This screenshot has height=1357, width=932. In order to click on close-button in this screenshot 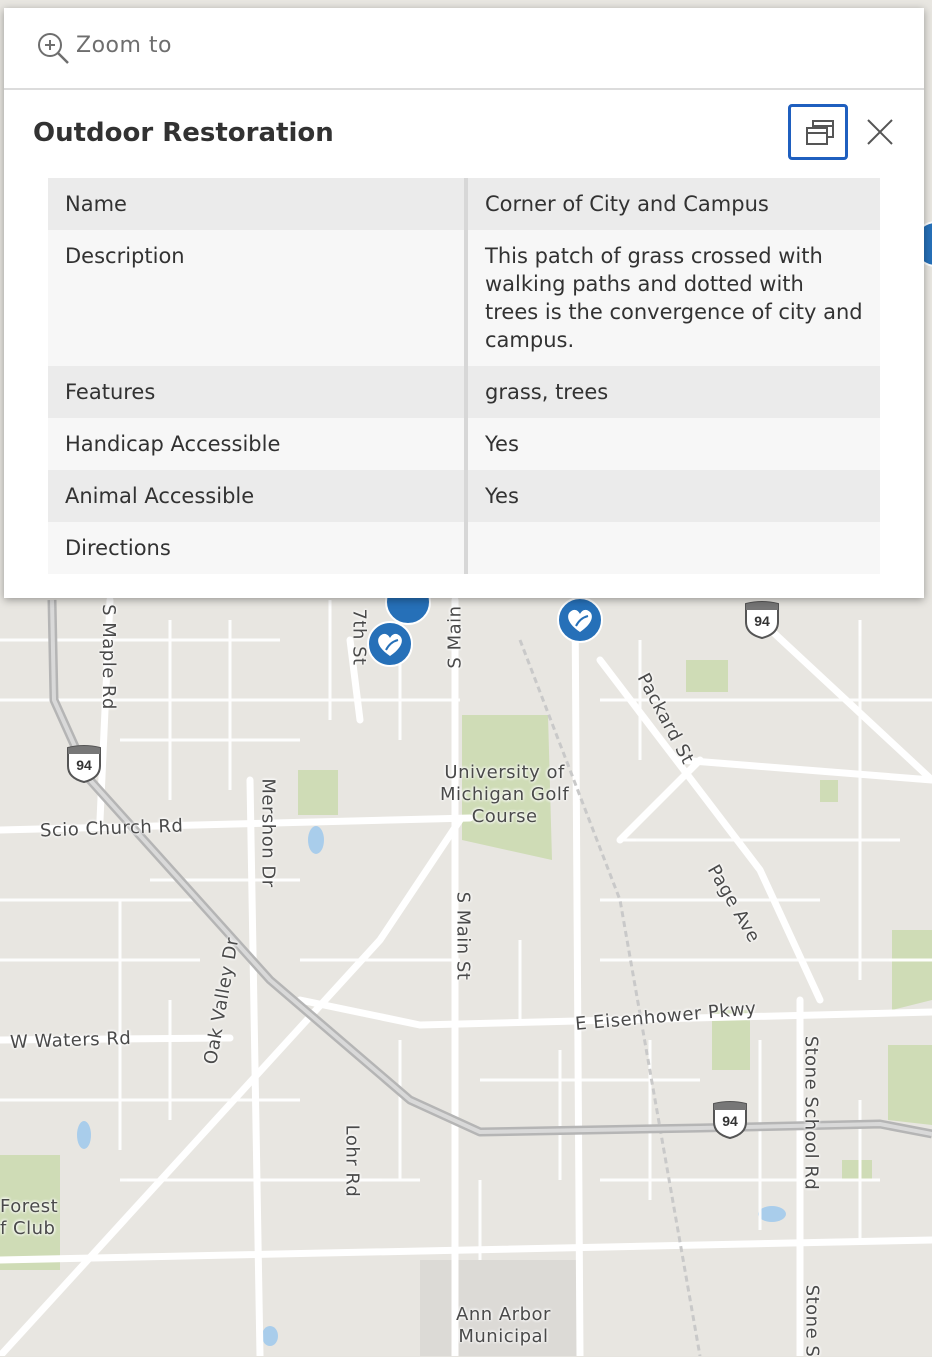, I will do `click(880, 132)`.